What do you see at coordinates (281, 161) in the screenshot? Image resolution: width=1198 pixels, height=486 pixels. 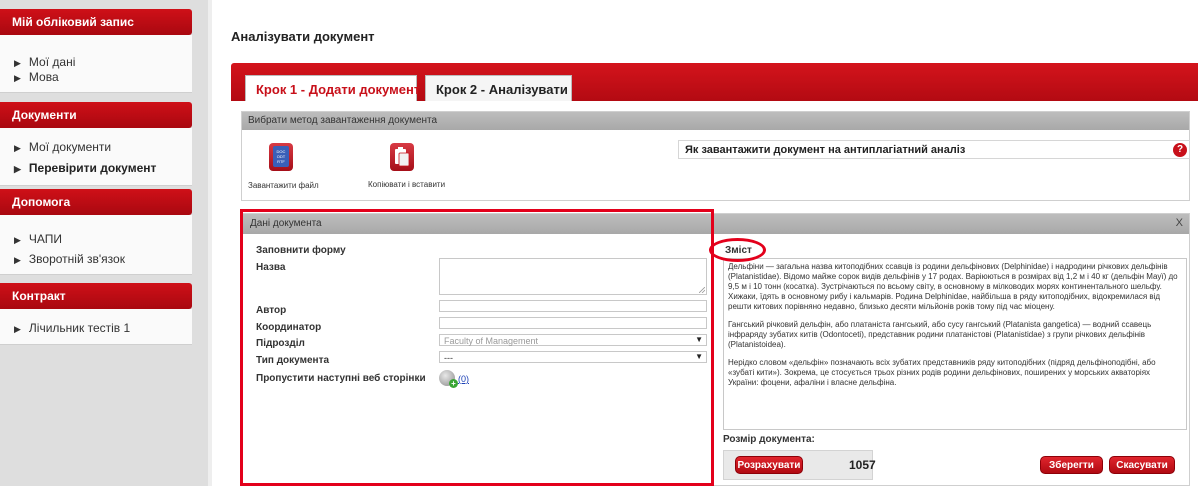 I see `svg-text: RTF` at bounding box center [281, 161].